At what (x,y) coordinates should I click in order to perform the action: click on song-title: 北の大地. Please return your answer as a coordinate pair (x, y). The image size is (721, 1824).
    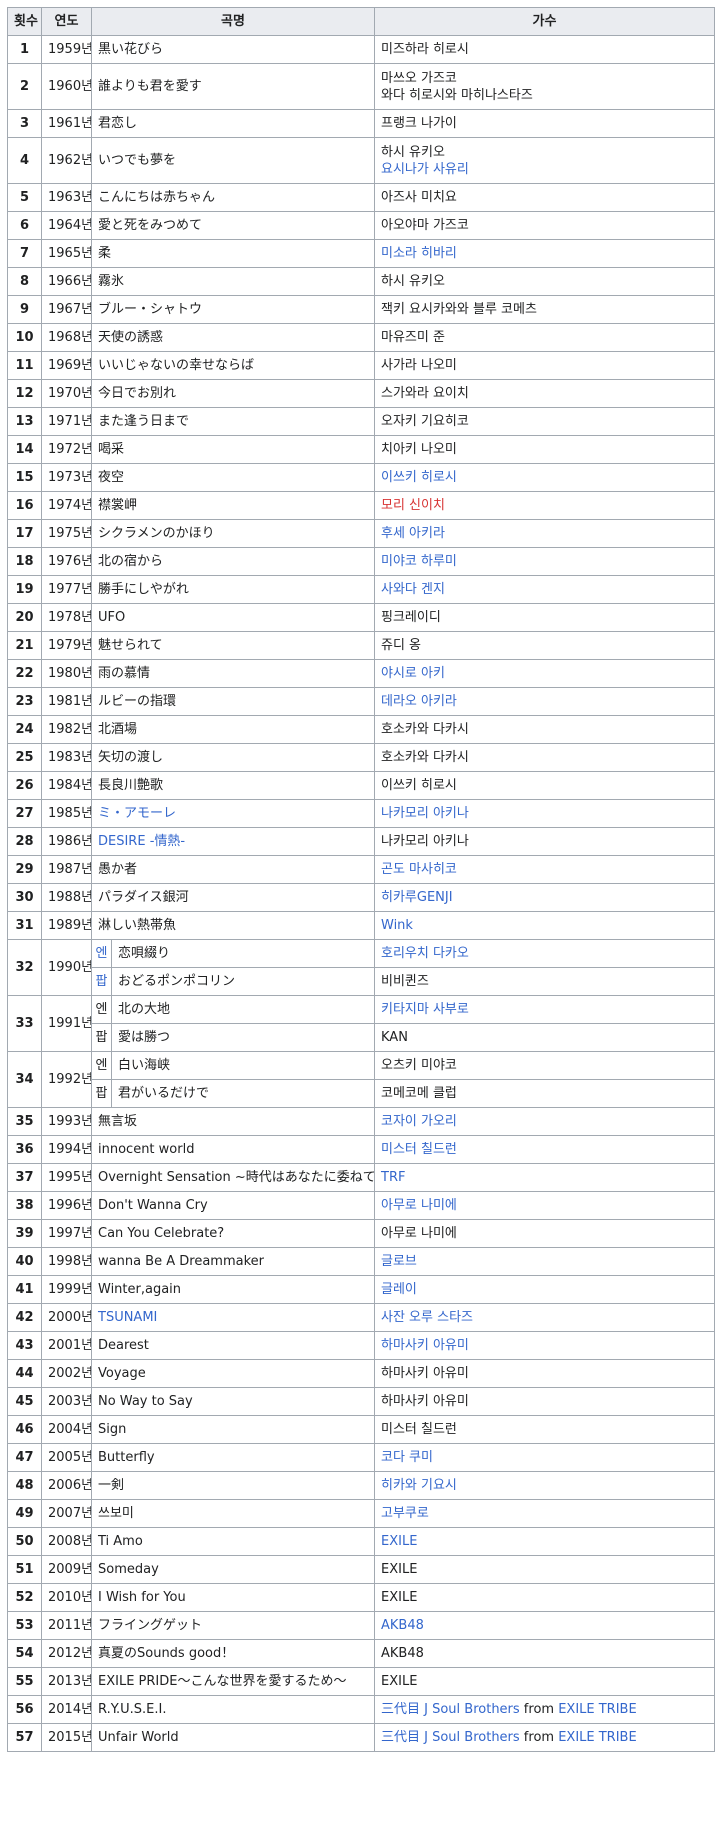
    Looking at the image, I should click on (144, 1009).